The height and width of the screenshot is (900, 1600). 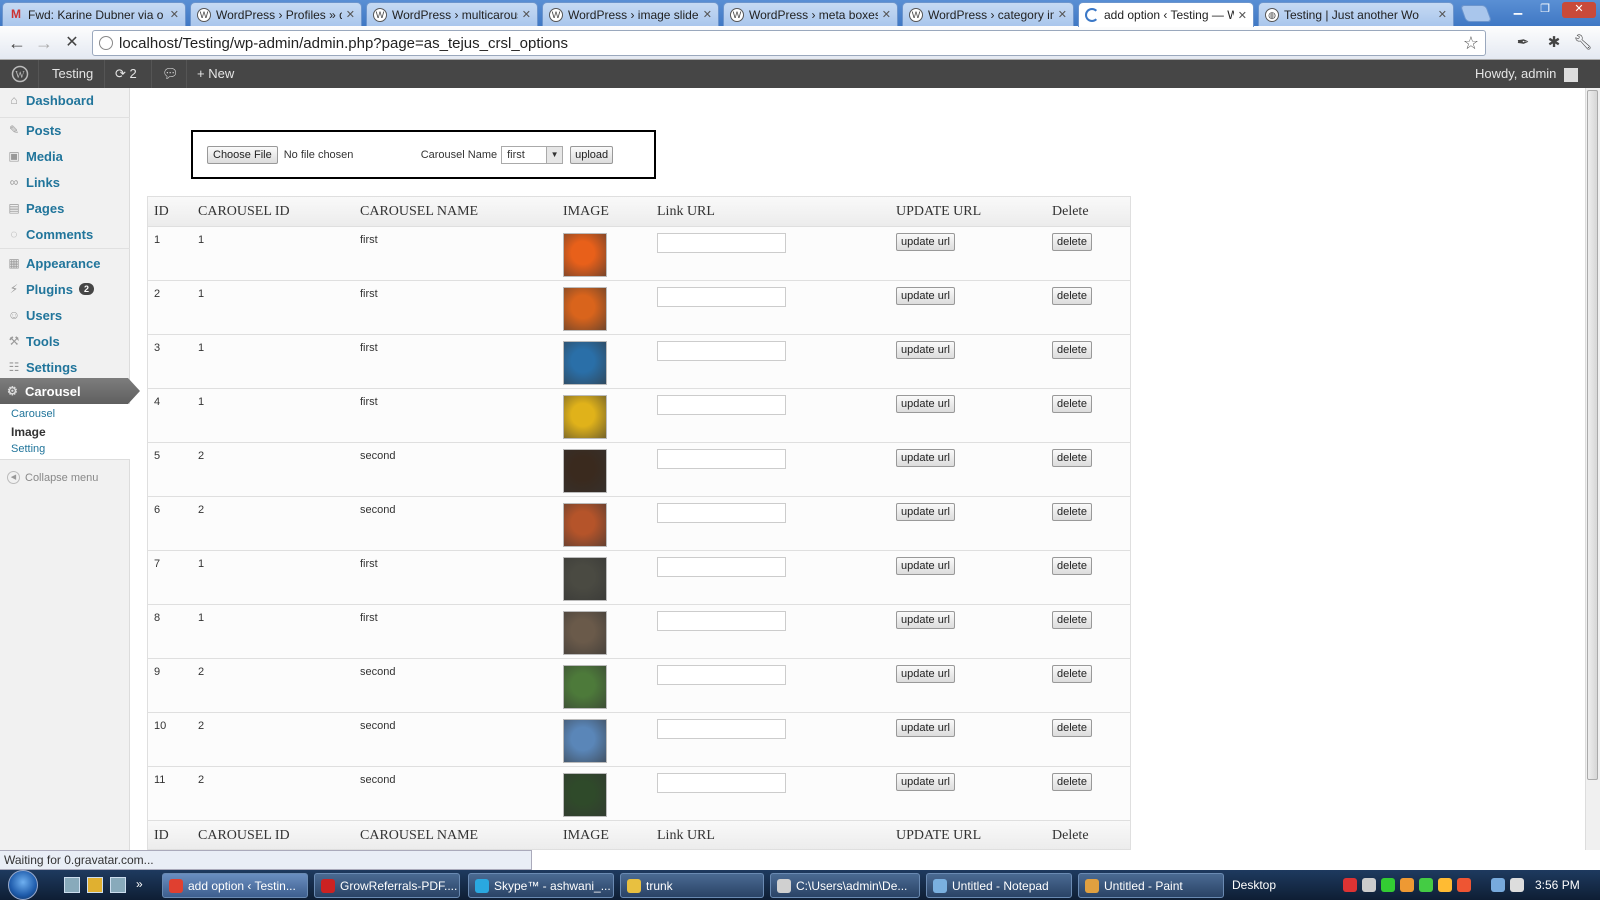 What do you see at coordinates (65, 315) in the screenshot?
I see `sidebar-item-users: ☺ Users` at bounding box center [65, 315].